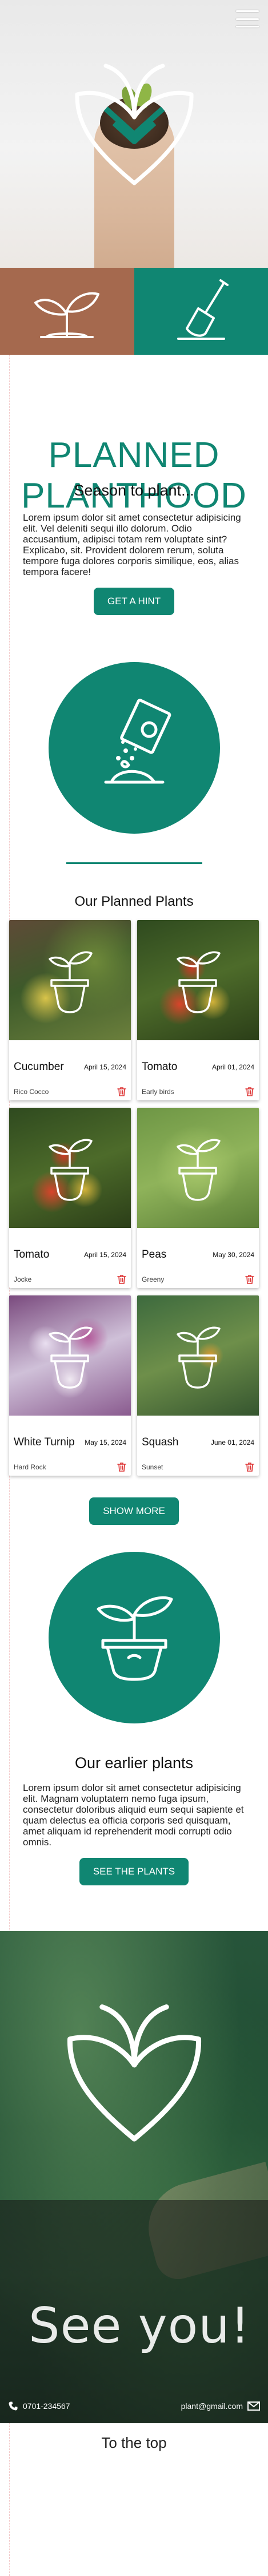 The image size is (268, 2576). Describe the element at coordinates (198, 1070) in the screenshot. I see `plant-card-meta: Tomato April 01, 2024 Early birds` at that location.